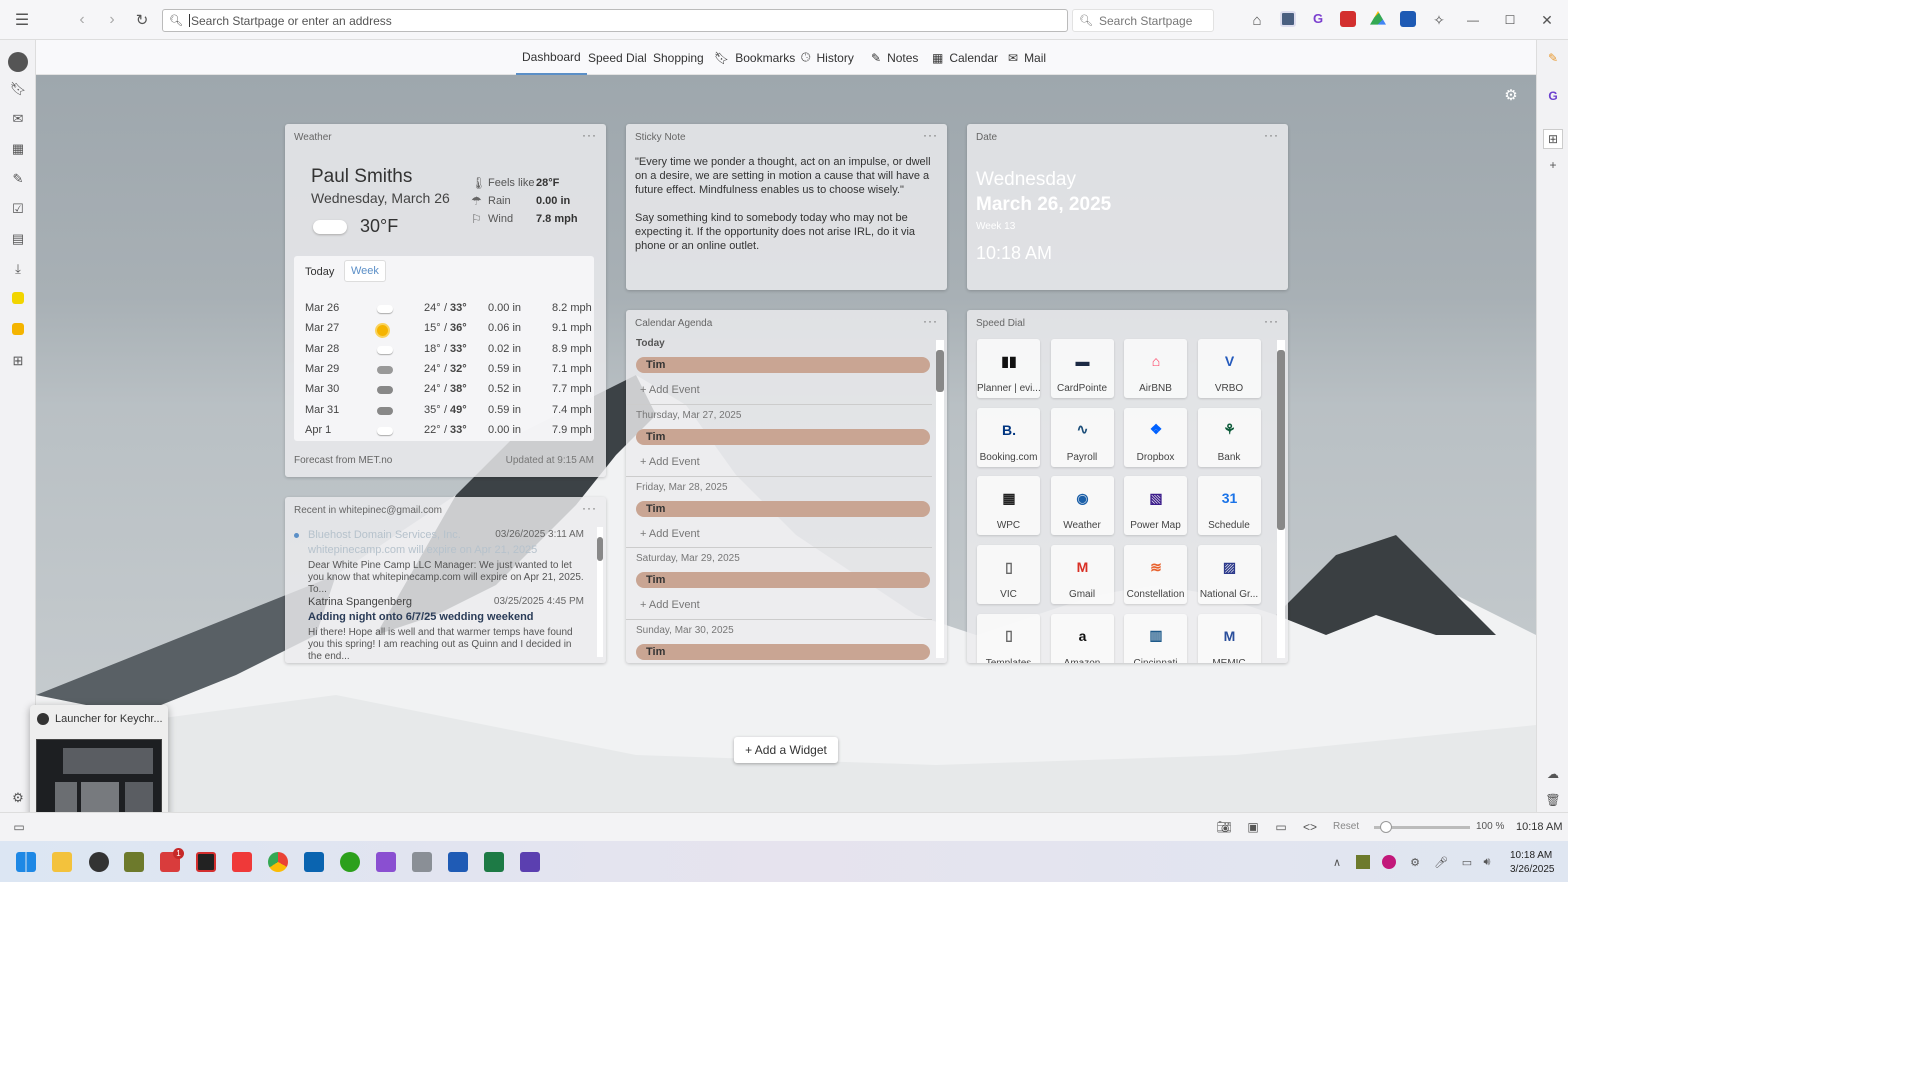 Image resolution: width=1920 pixels, height=1080 pixels. What do you see at coordinates (278, 862) in the screenshot?
I see `chrome-icon` at bounding box center [278, 862].